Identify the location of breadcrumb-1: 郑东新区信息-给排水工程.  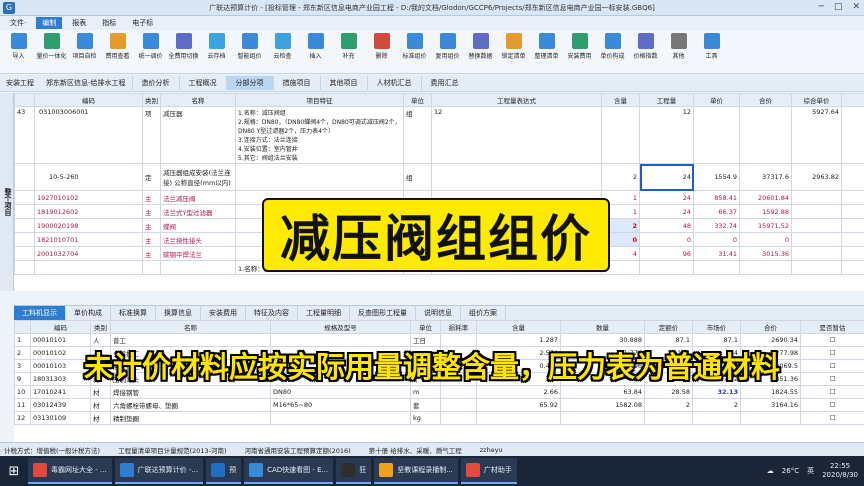
(86, 83).